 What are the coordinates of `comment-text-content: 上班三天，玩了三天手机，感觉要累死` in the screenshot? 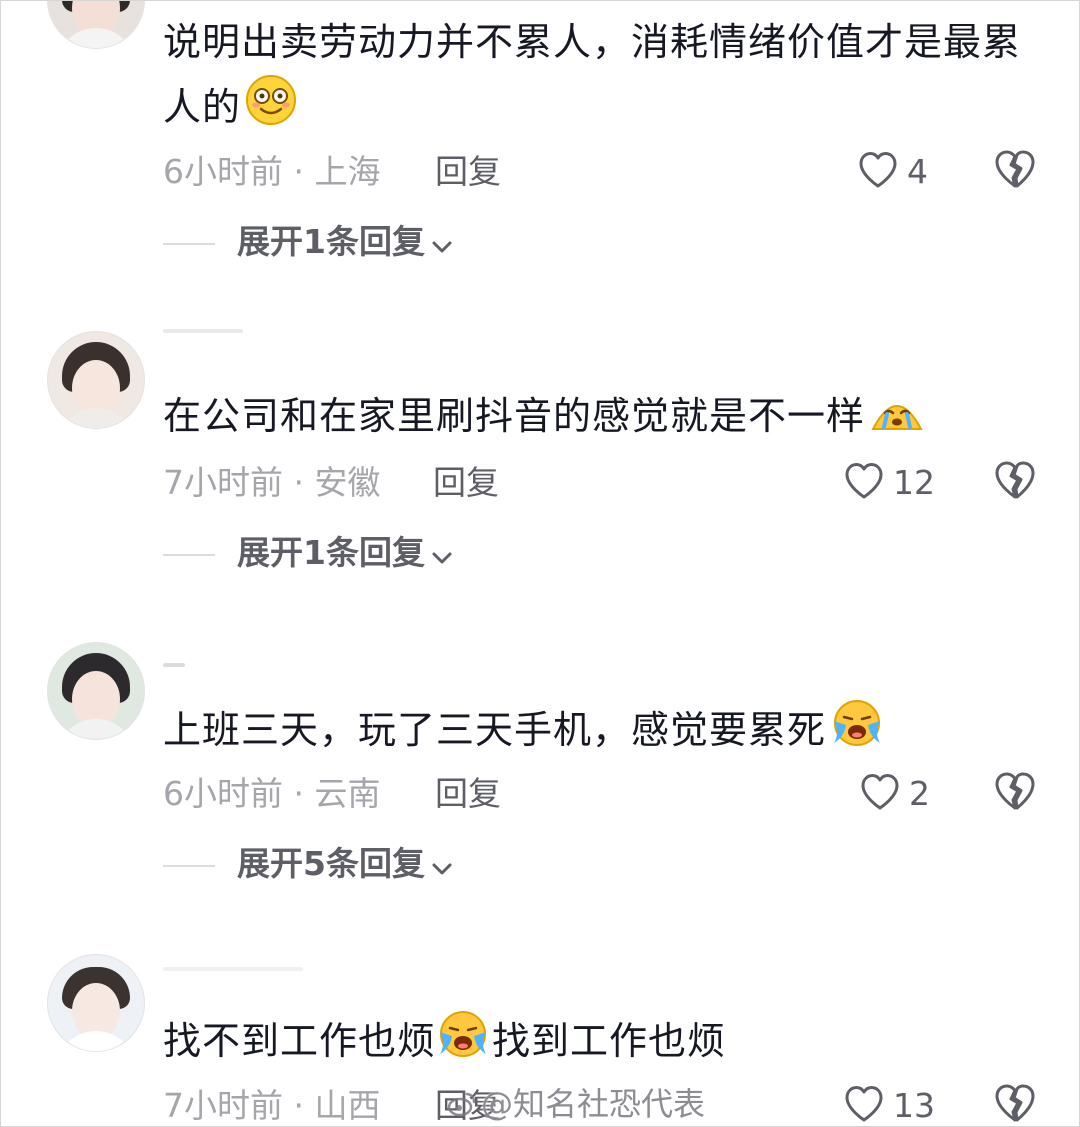 It's located at (495, 730).